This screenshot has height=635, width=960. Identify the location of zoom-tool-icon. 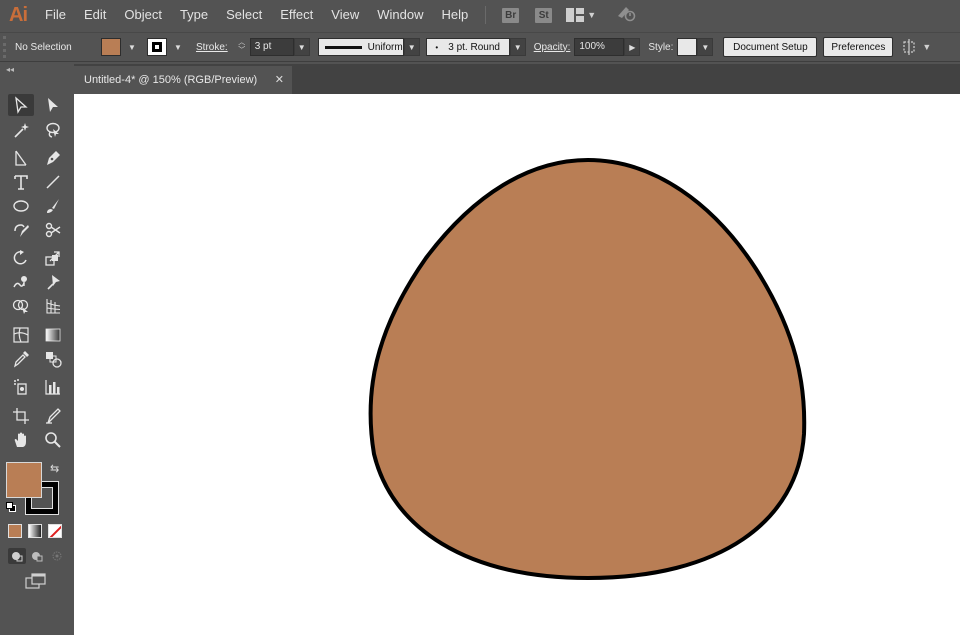
(53, 440).